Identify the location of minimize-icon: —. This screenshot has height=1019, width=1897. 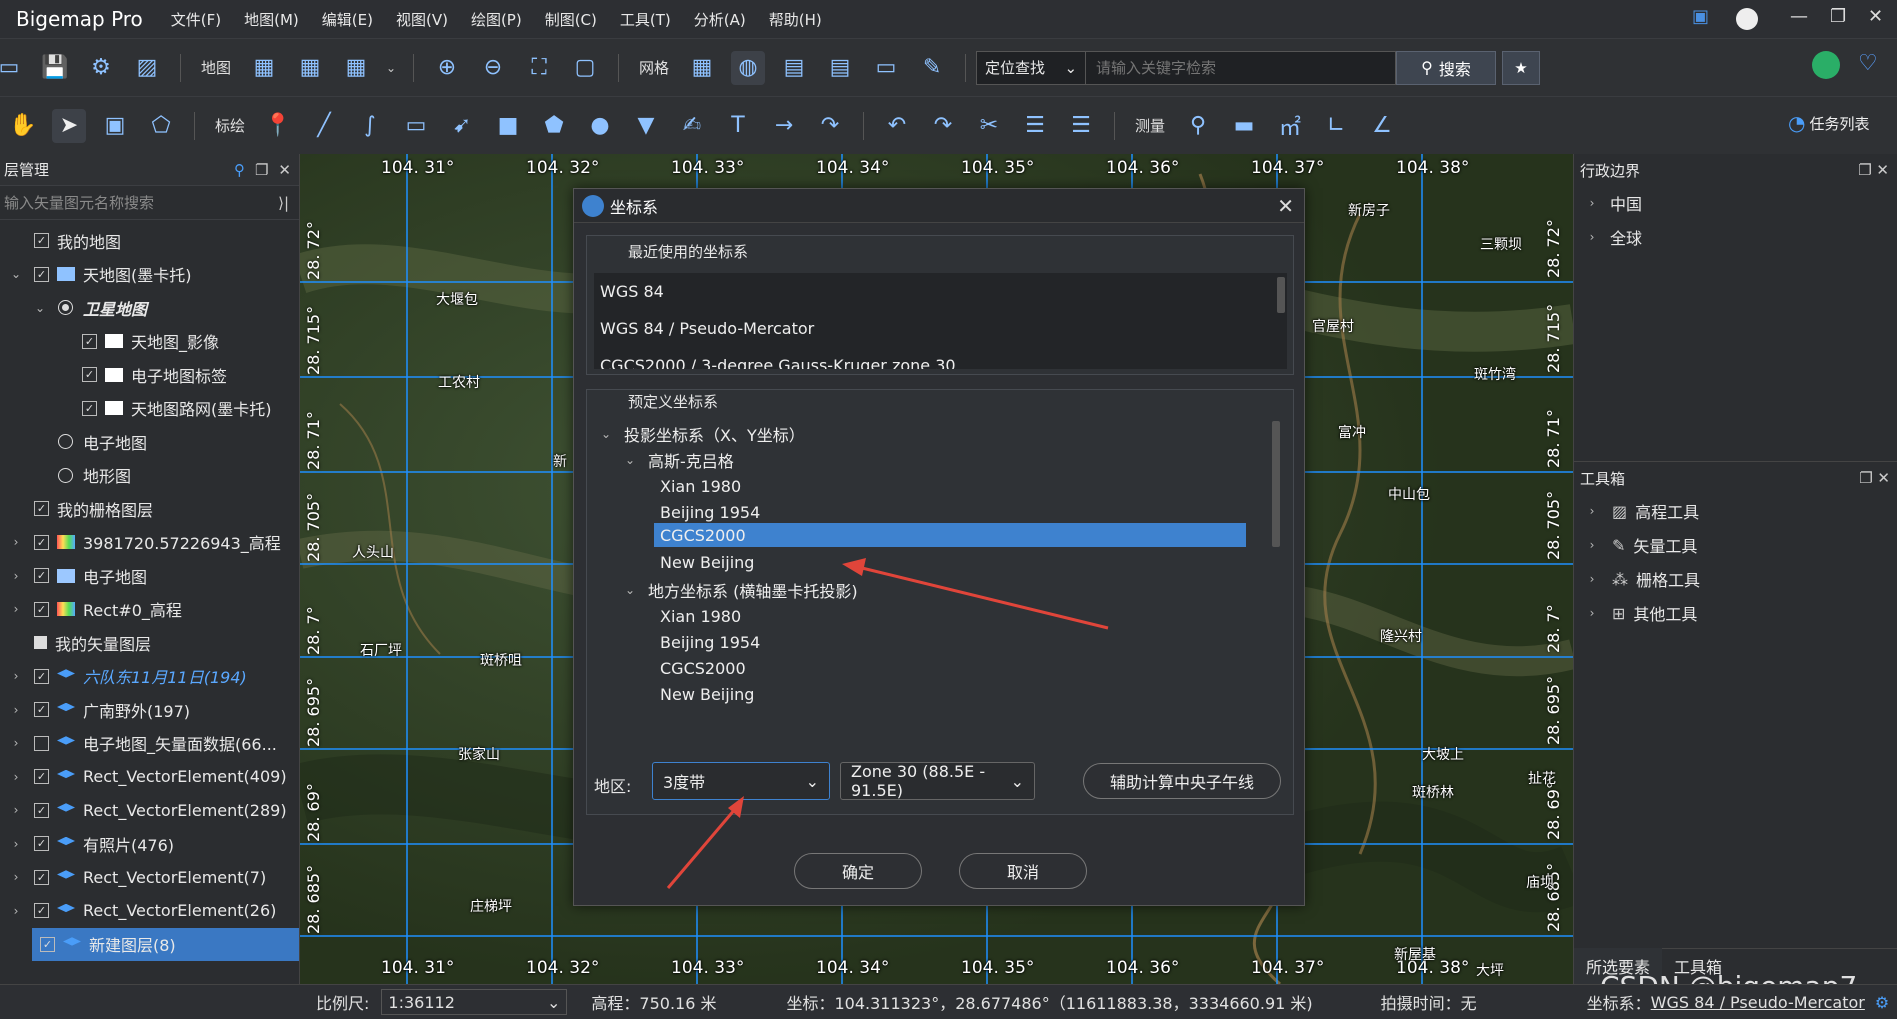
(1799, 16).